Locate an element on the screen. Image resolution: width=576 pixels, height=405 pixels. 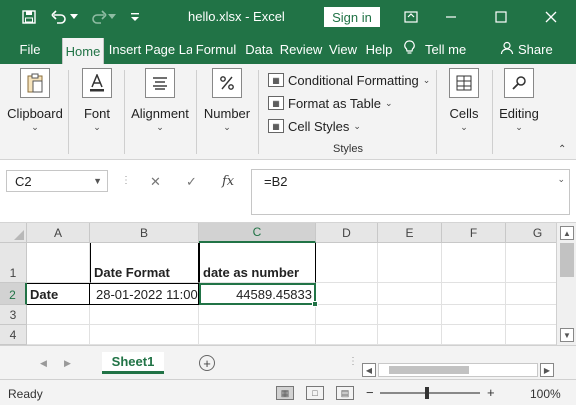
enter-icon: ✓ is located at coordinates (191, 182).